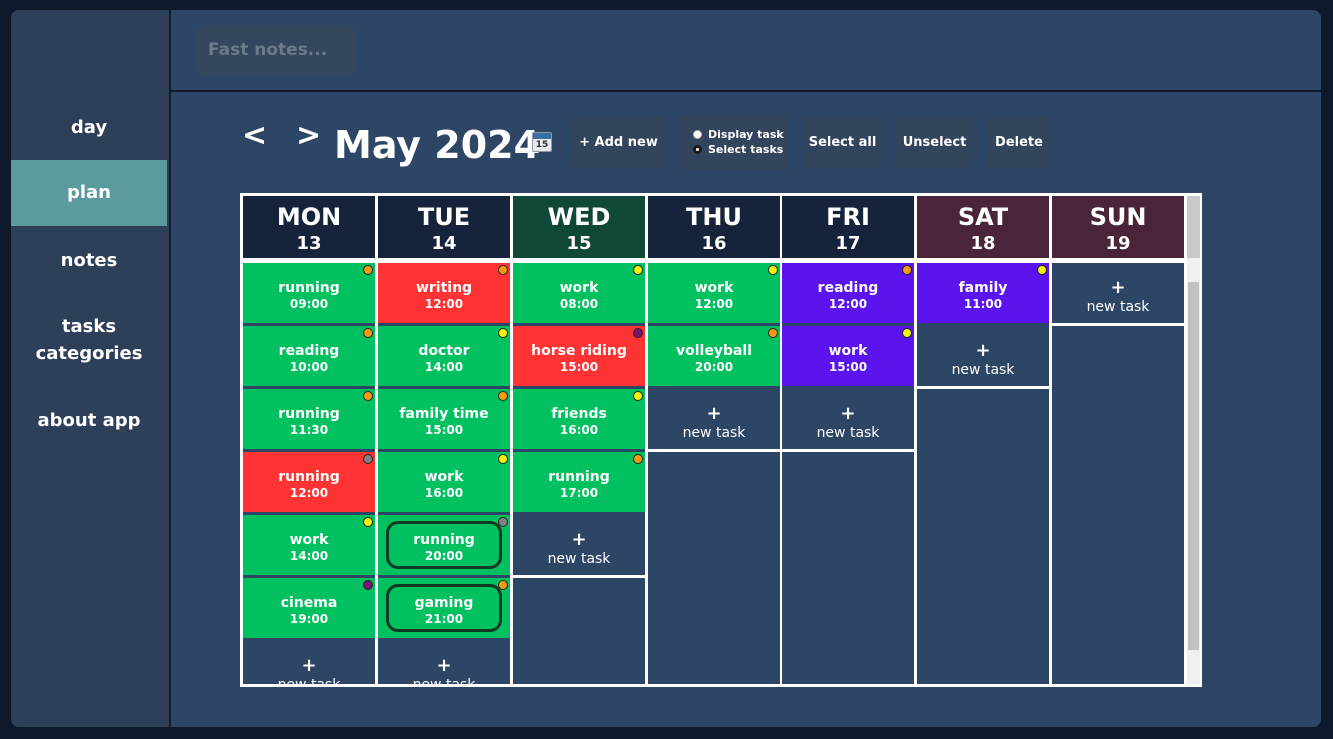 Image resolution: width=1333 pixels, height=739 pixels. Describe the element at coordinates (309, 217) in the screenshot. I see `day-name: MON` at that location.